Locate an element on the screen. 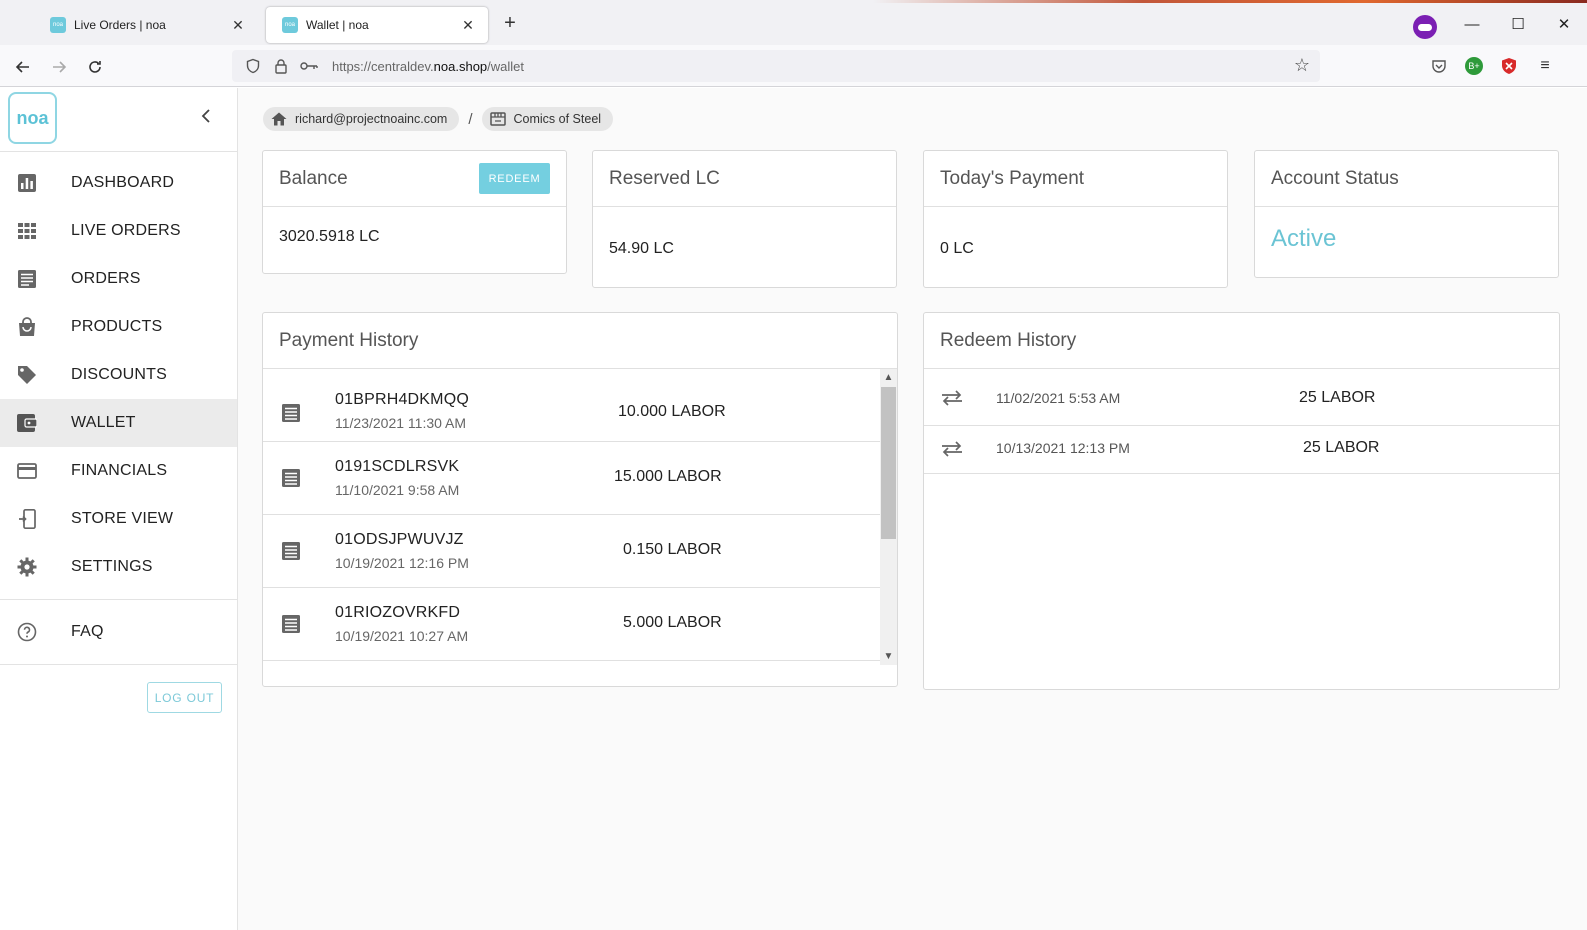 The image size is (1587, 930). logout-button: LOG OUT is located at coordinates (184, 697).